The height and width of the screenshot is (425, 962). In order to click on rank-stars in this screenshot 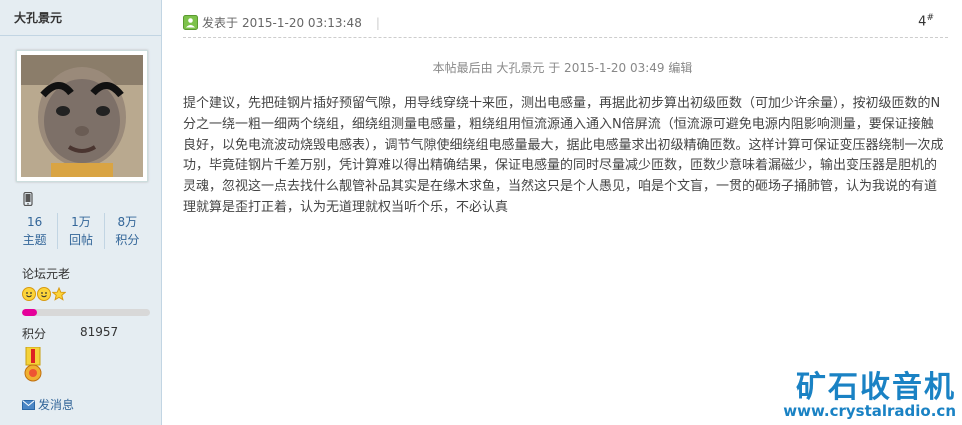, I will do `click(44, 294)`.